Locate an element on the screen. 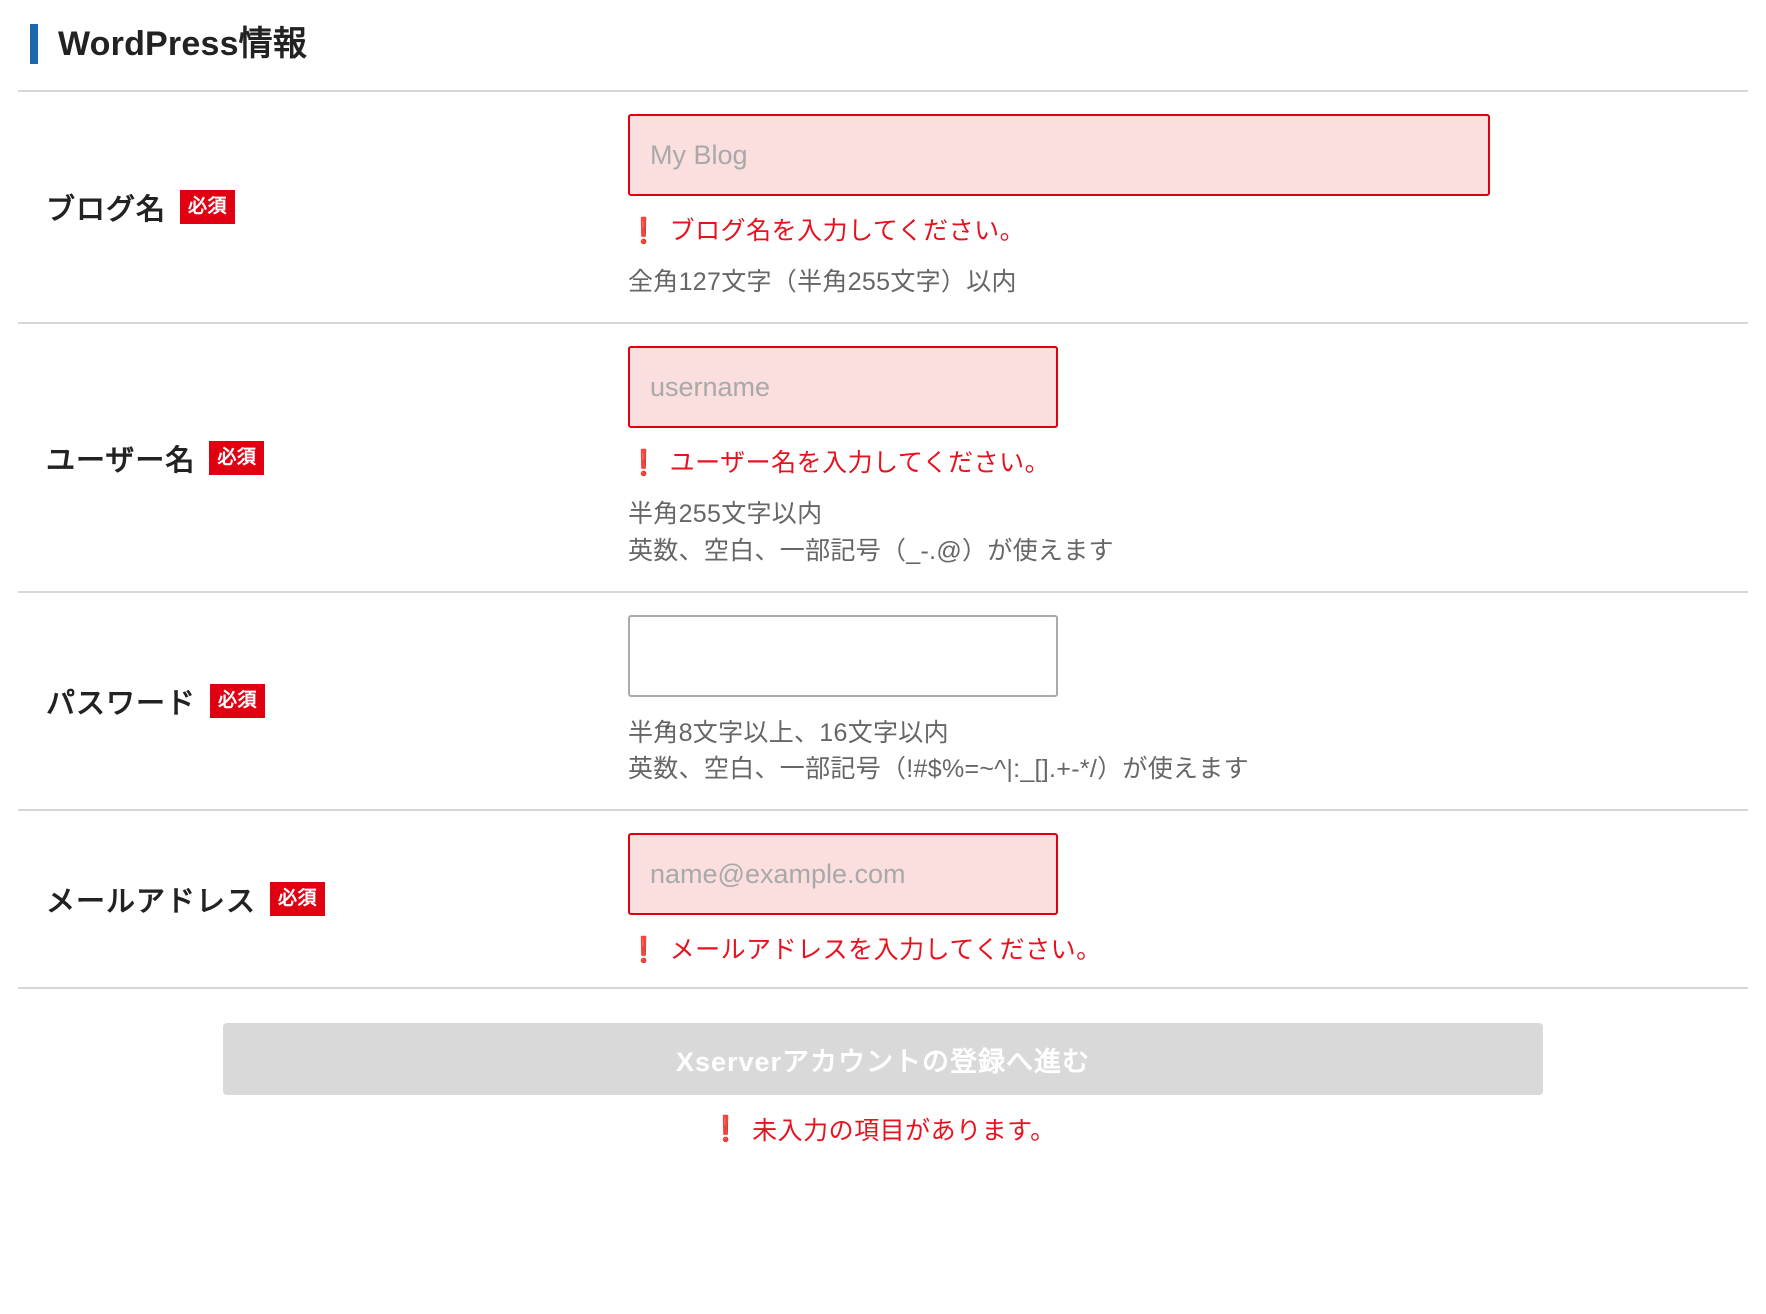 This screenshot has height=1314, width=1766. blog-name-input is located at coordinates (1059, 155).